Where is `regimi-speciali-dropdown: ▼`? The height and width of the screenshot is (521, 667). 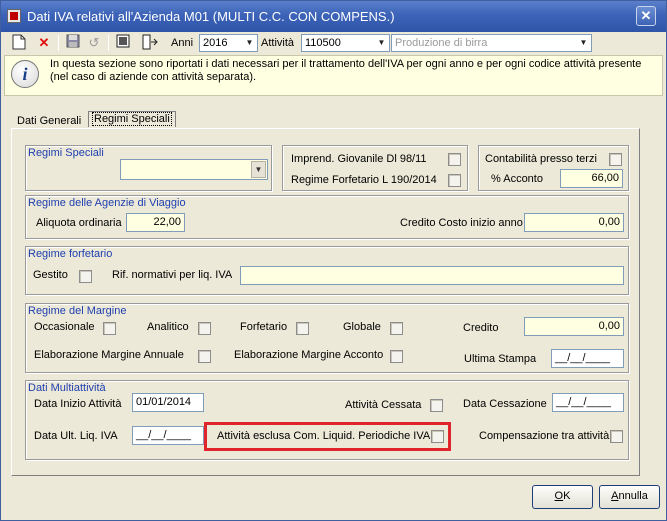 regimi-speciali-dropdown: ▼ is located at coordinates (194, 169).